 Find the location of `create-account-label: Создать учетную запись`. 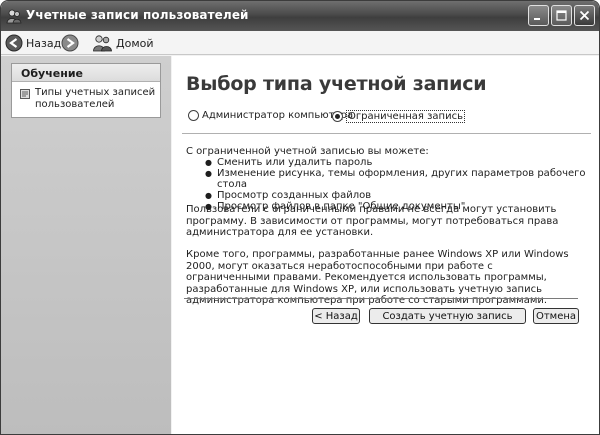

create-account-label: Создать учетную запись is located at coordinates (447, 316).